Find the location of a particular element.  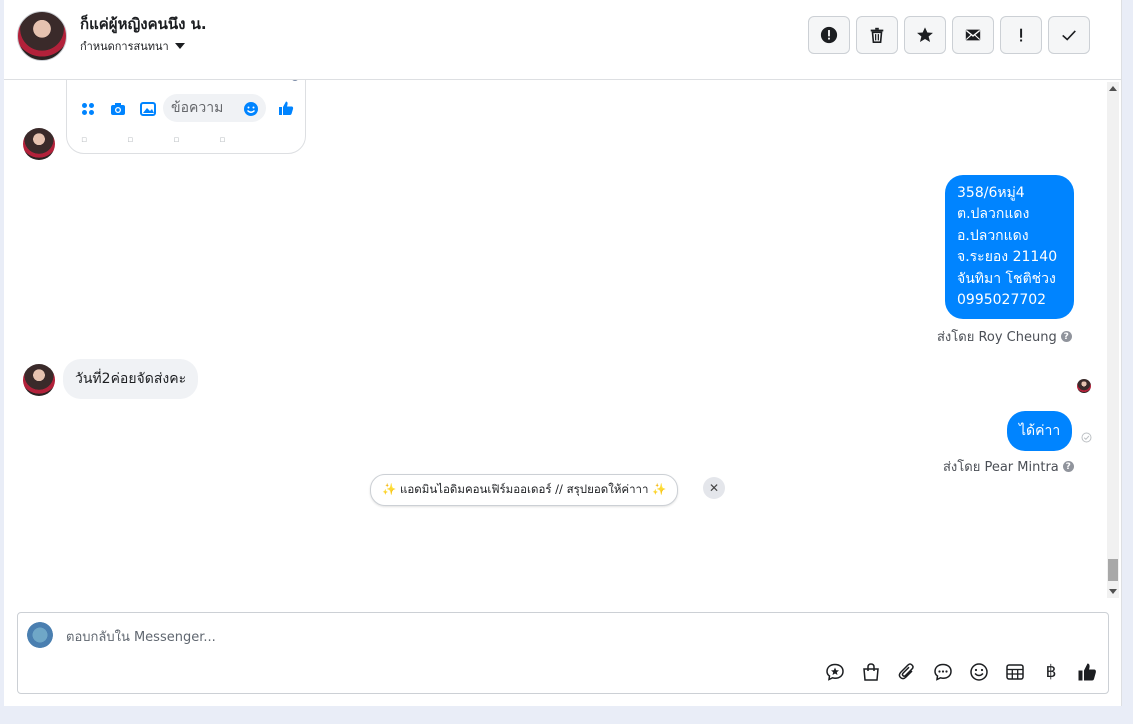

sender-text: ส่งโดย Roy Cheung is located at coordinates (997, 337).